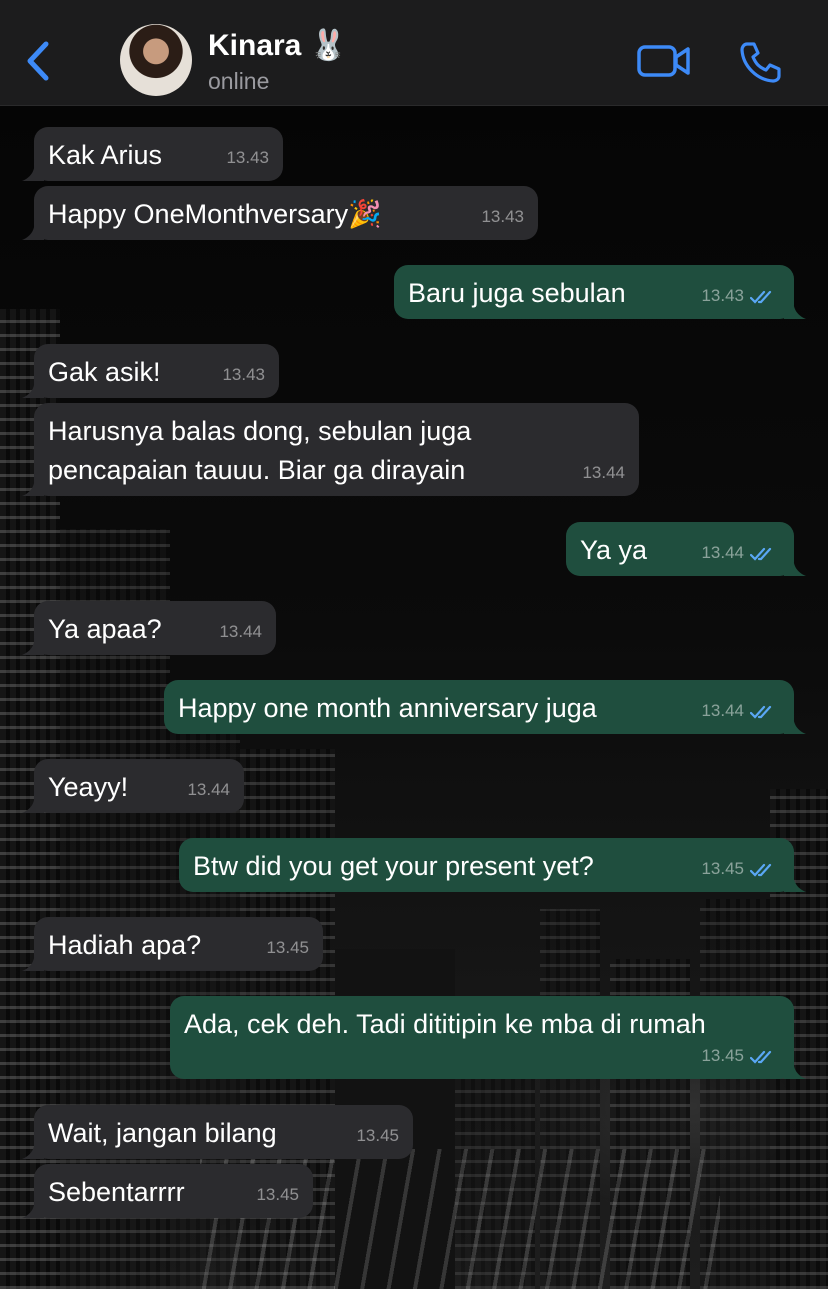  I want to click on incoming-message: Kak Arius 13.43, so click(152, 154).